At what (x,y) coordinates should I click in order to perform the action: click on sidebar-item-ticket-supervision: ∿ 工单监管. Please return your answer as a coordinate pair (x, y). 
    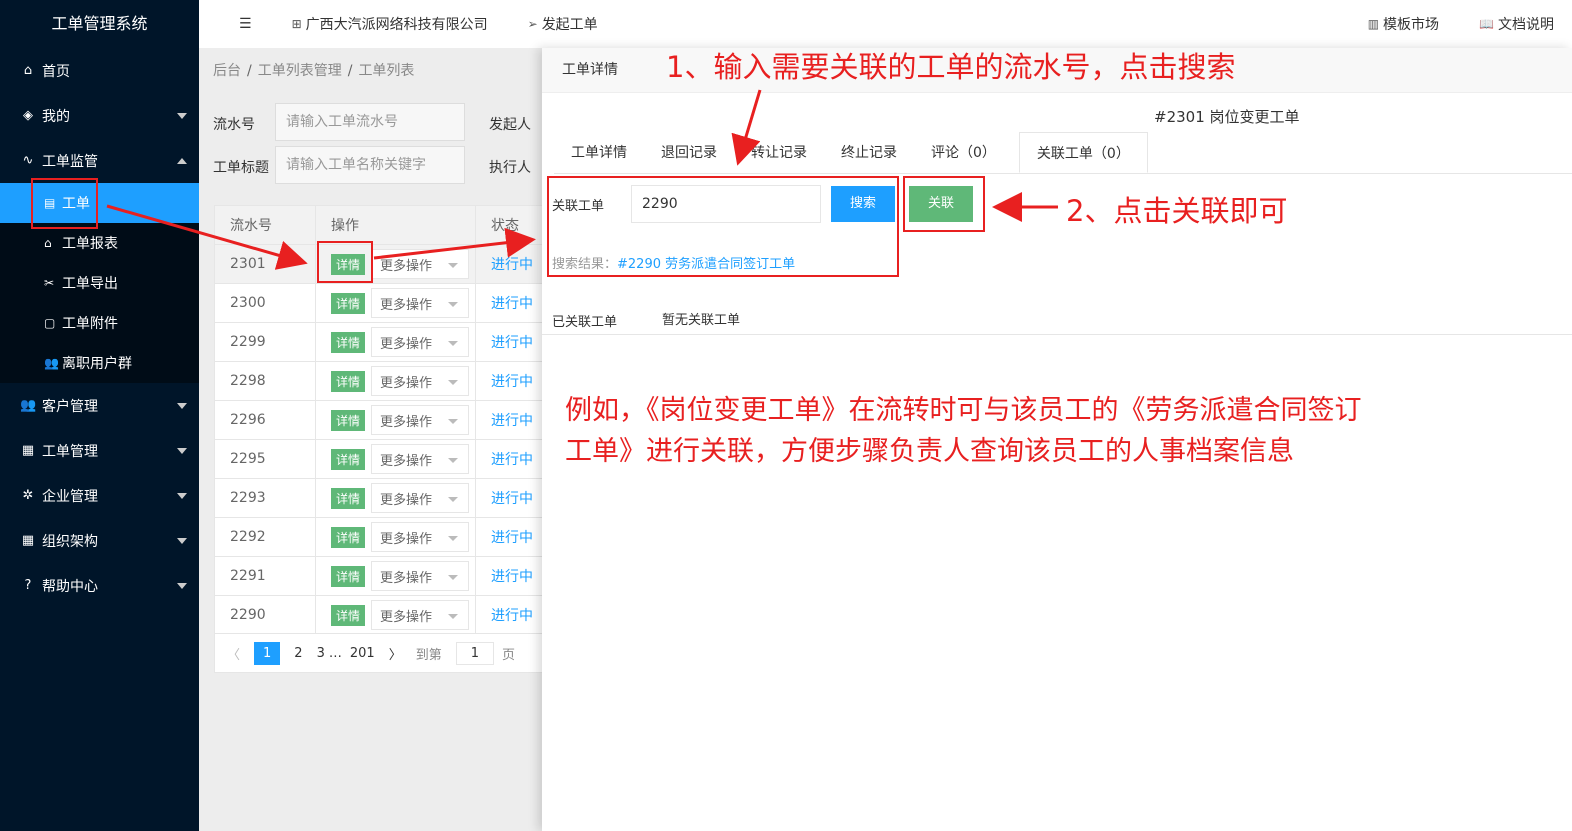
    Looking at the image, I should click on (99, 160).